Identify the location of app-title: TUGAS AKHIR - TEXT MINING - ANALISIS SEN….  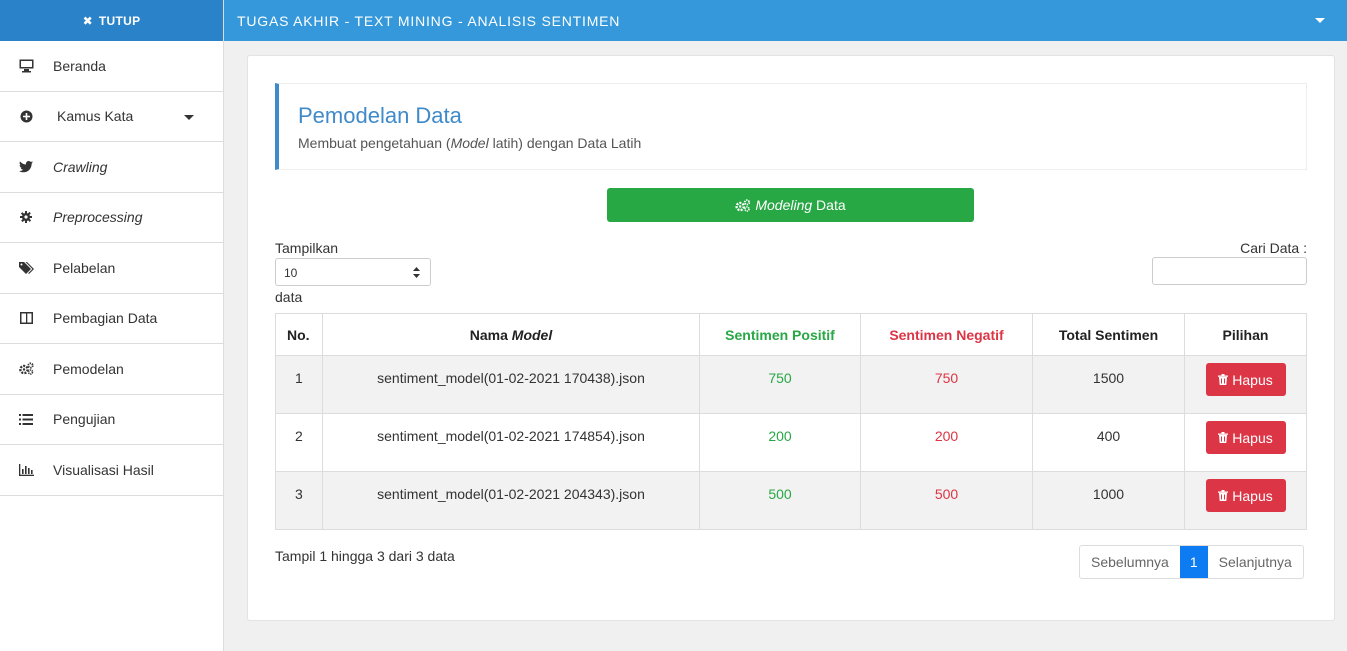
(429, 20).